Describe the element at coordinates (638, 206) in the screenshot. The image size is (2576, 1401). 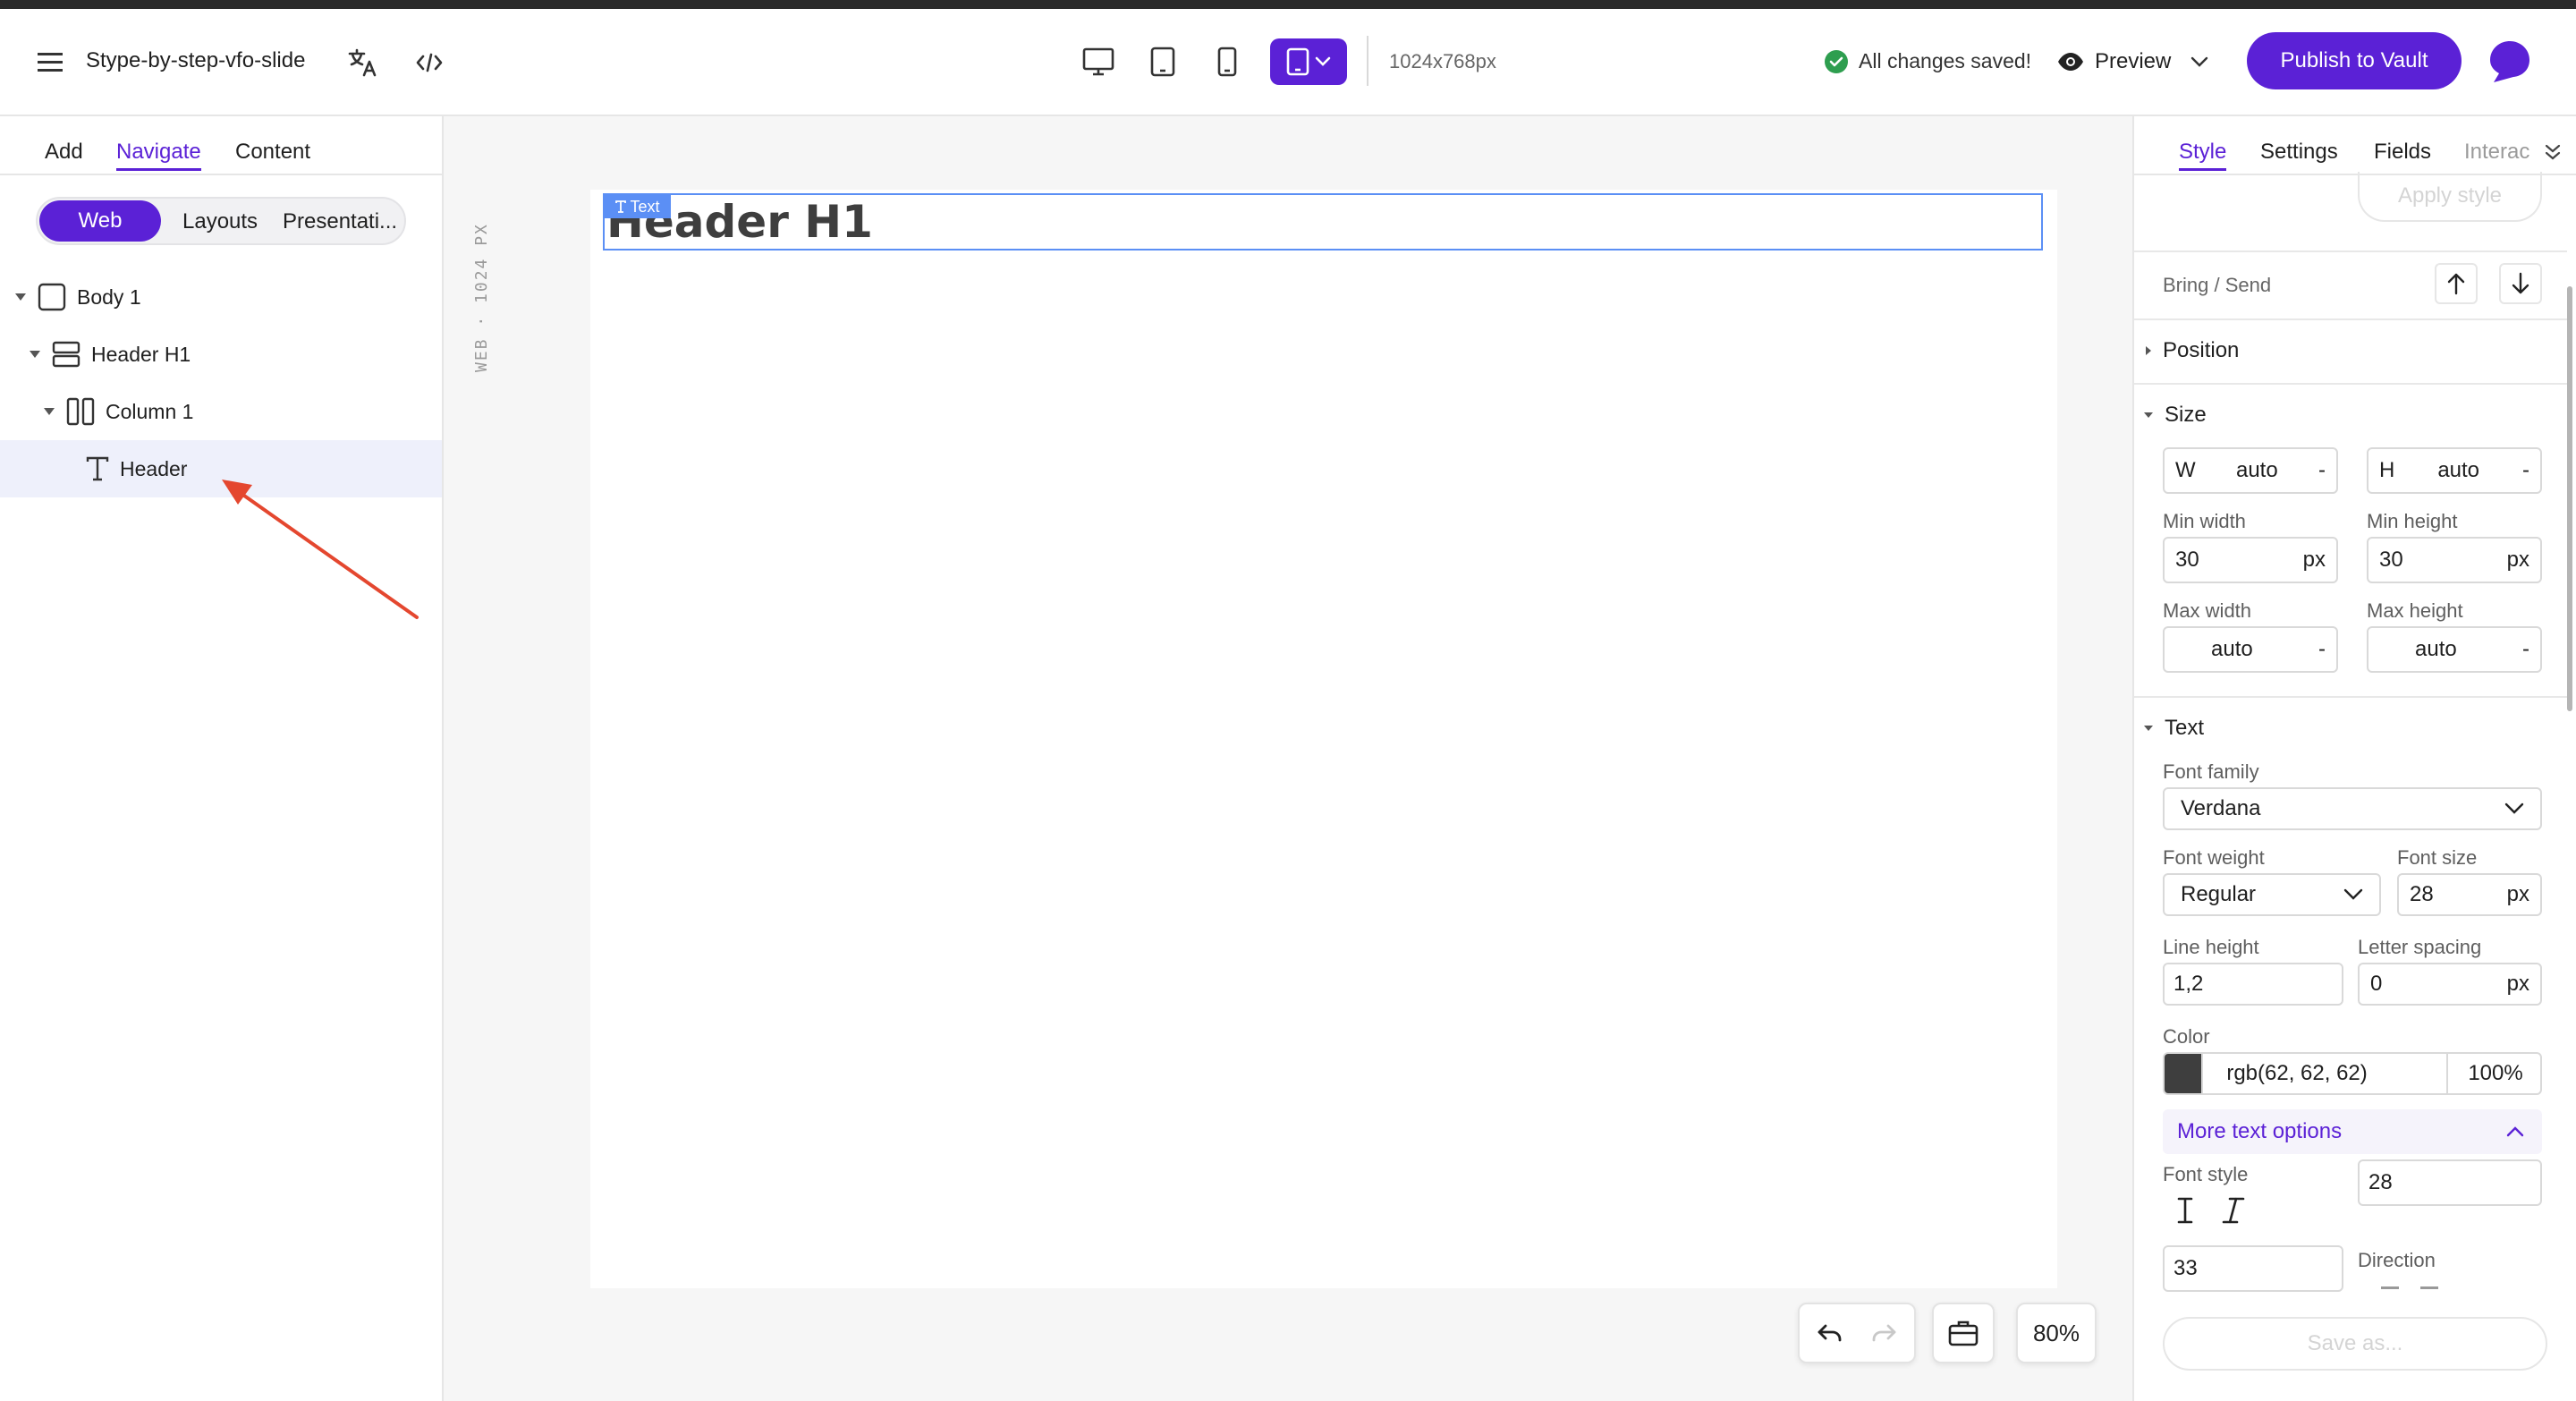
I see `selection-tag: Text` at that location.